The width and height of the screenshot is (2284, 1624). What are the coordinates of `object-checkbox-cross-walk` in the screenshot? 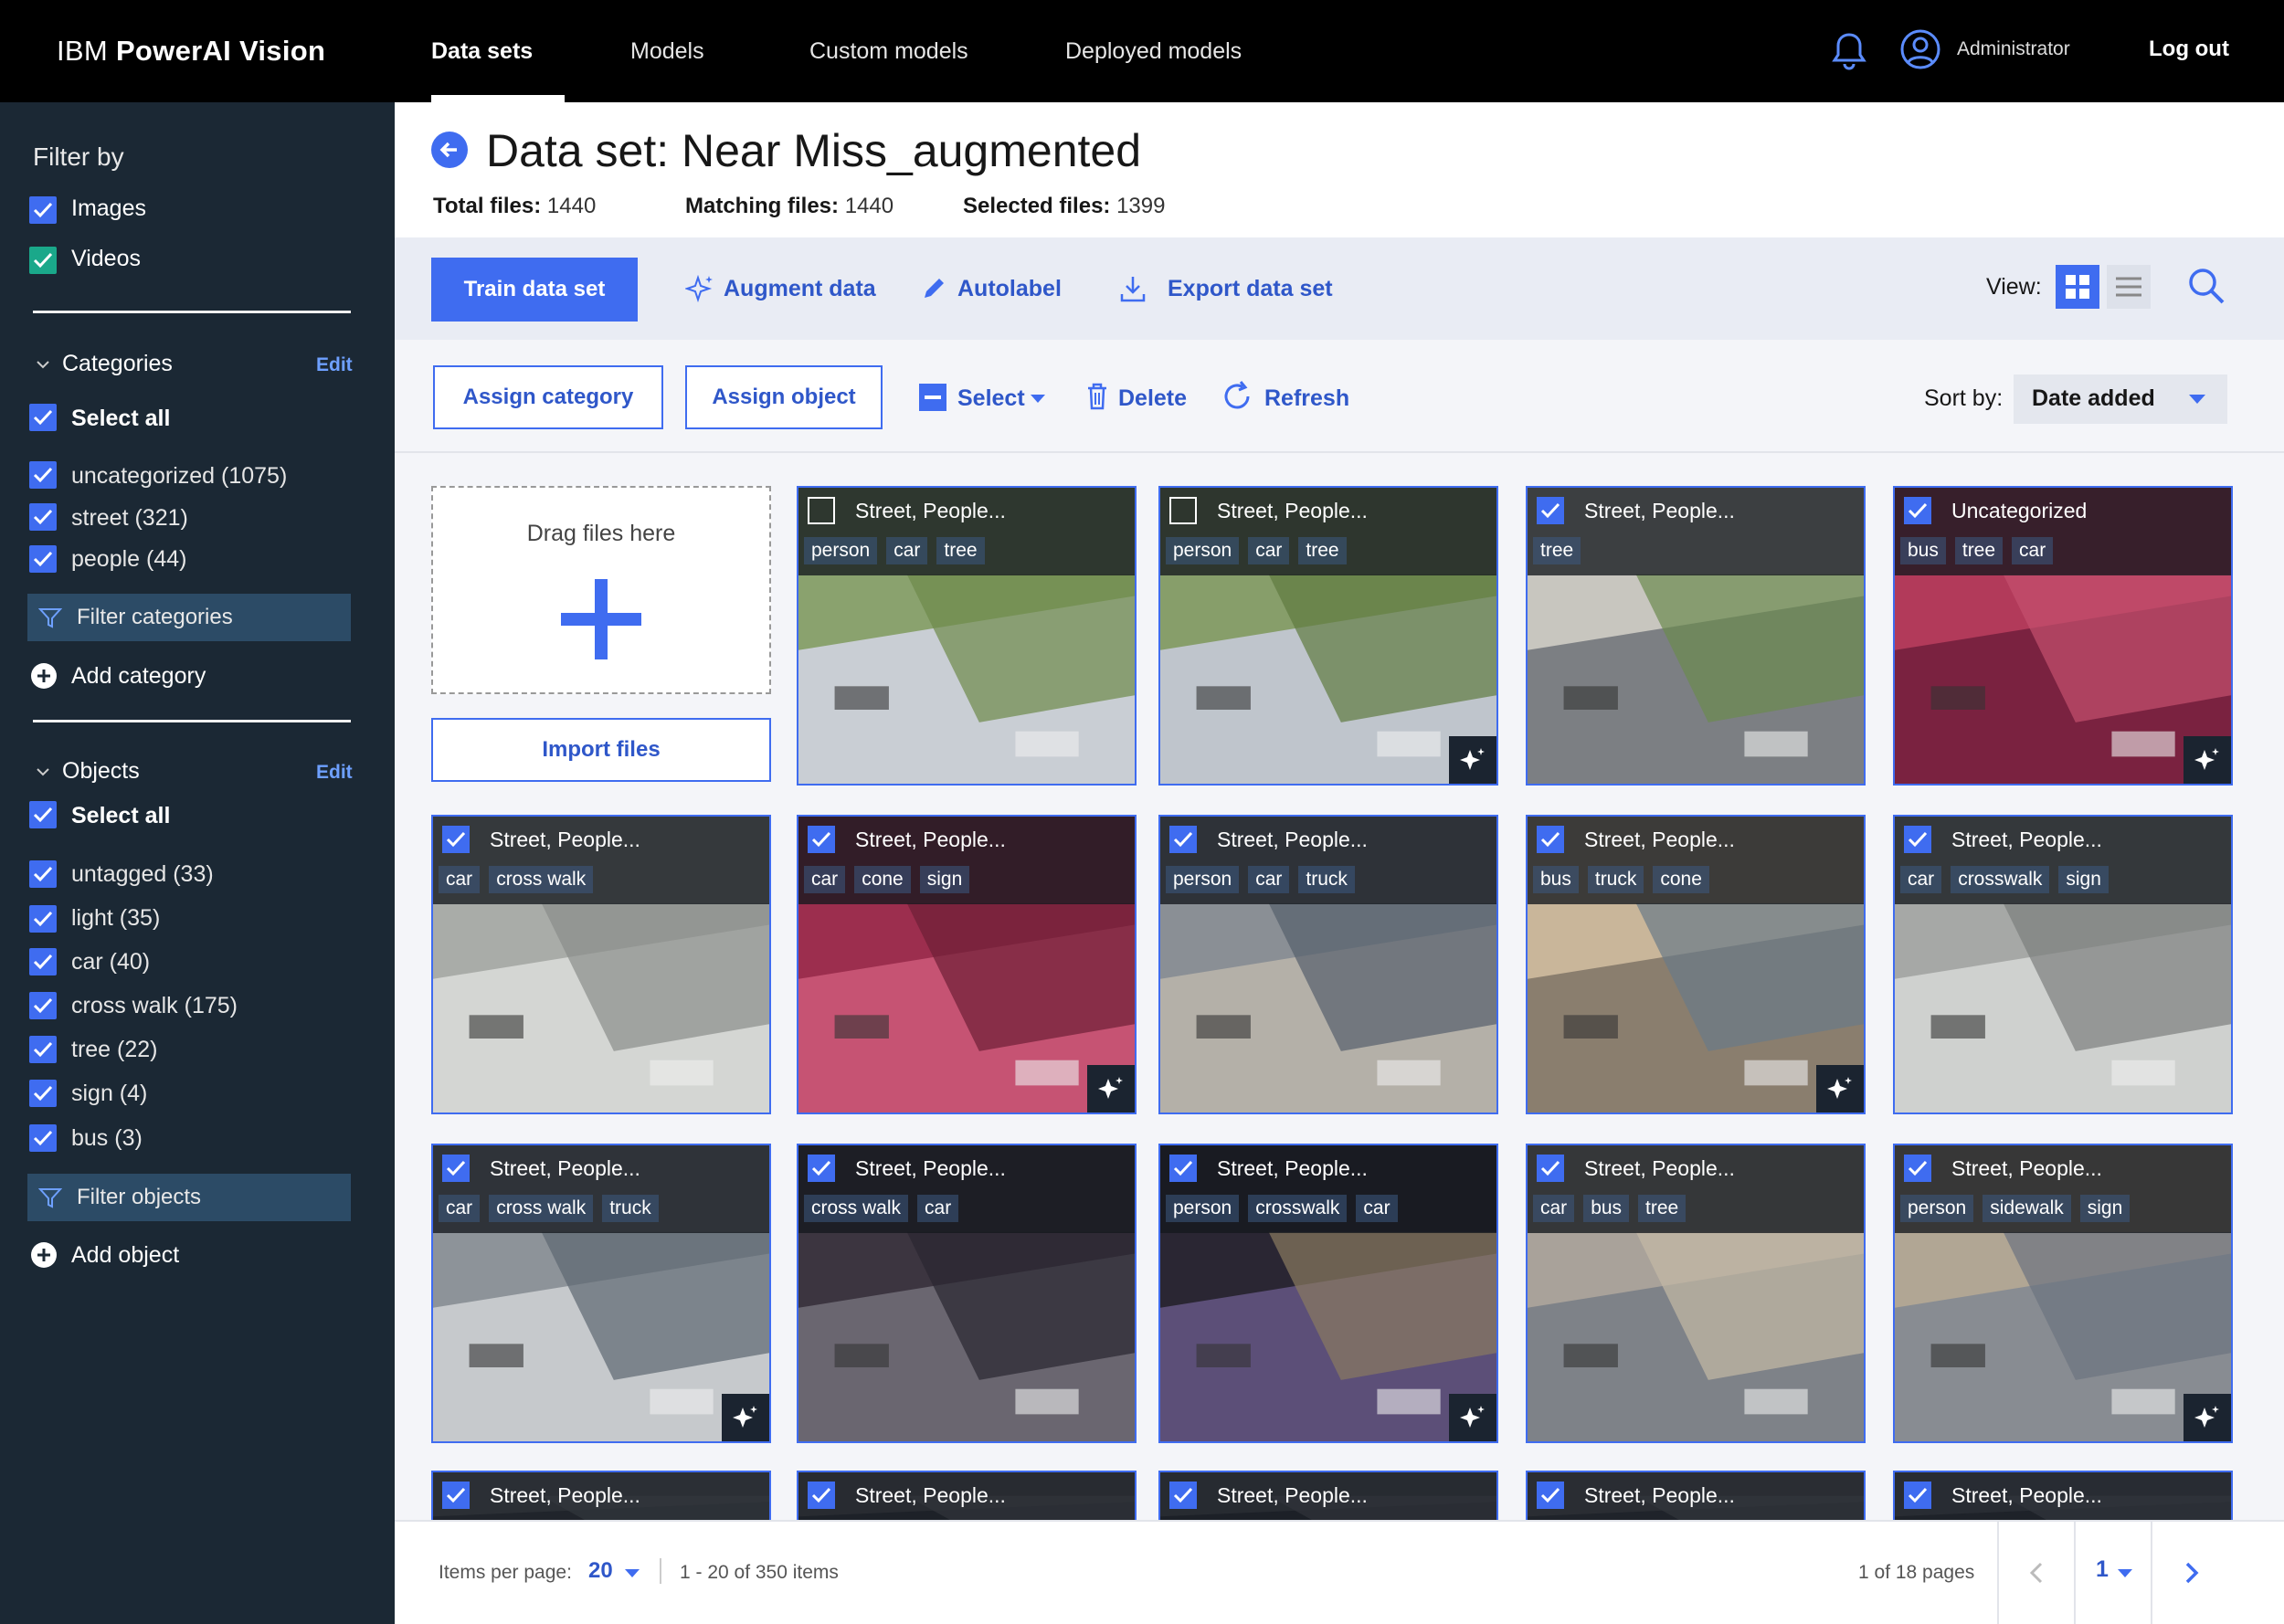 It's located at (43, 1005).